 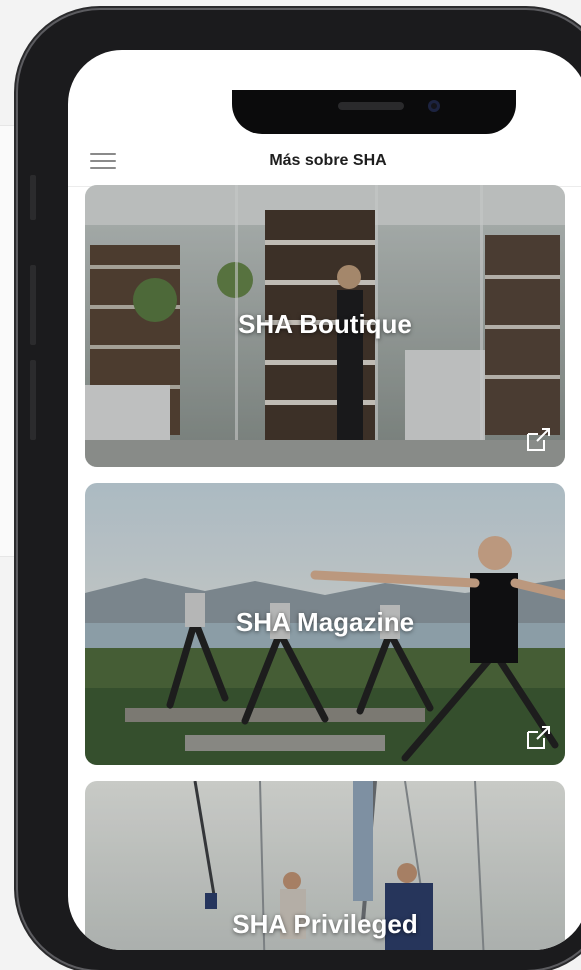 I want to click on app-header: Más sobre SHA, so click(x=324, y=160).